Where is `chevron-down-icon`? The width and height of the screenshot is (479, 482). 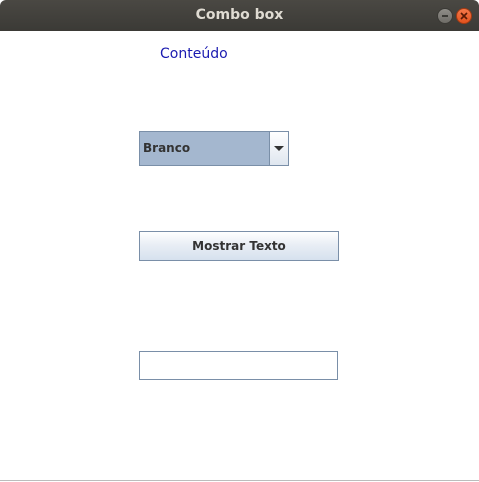
chevron-down-icon is located at coordinates (278, 148).